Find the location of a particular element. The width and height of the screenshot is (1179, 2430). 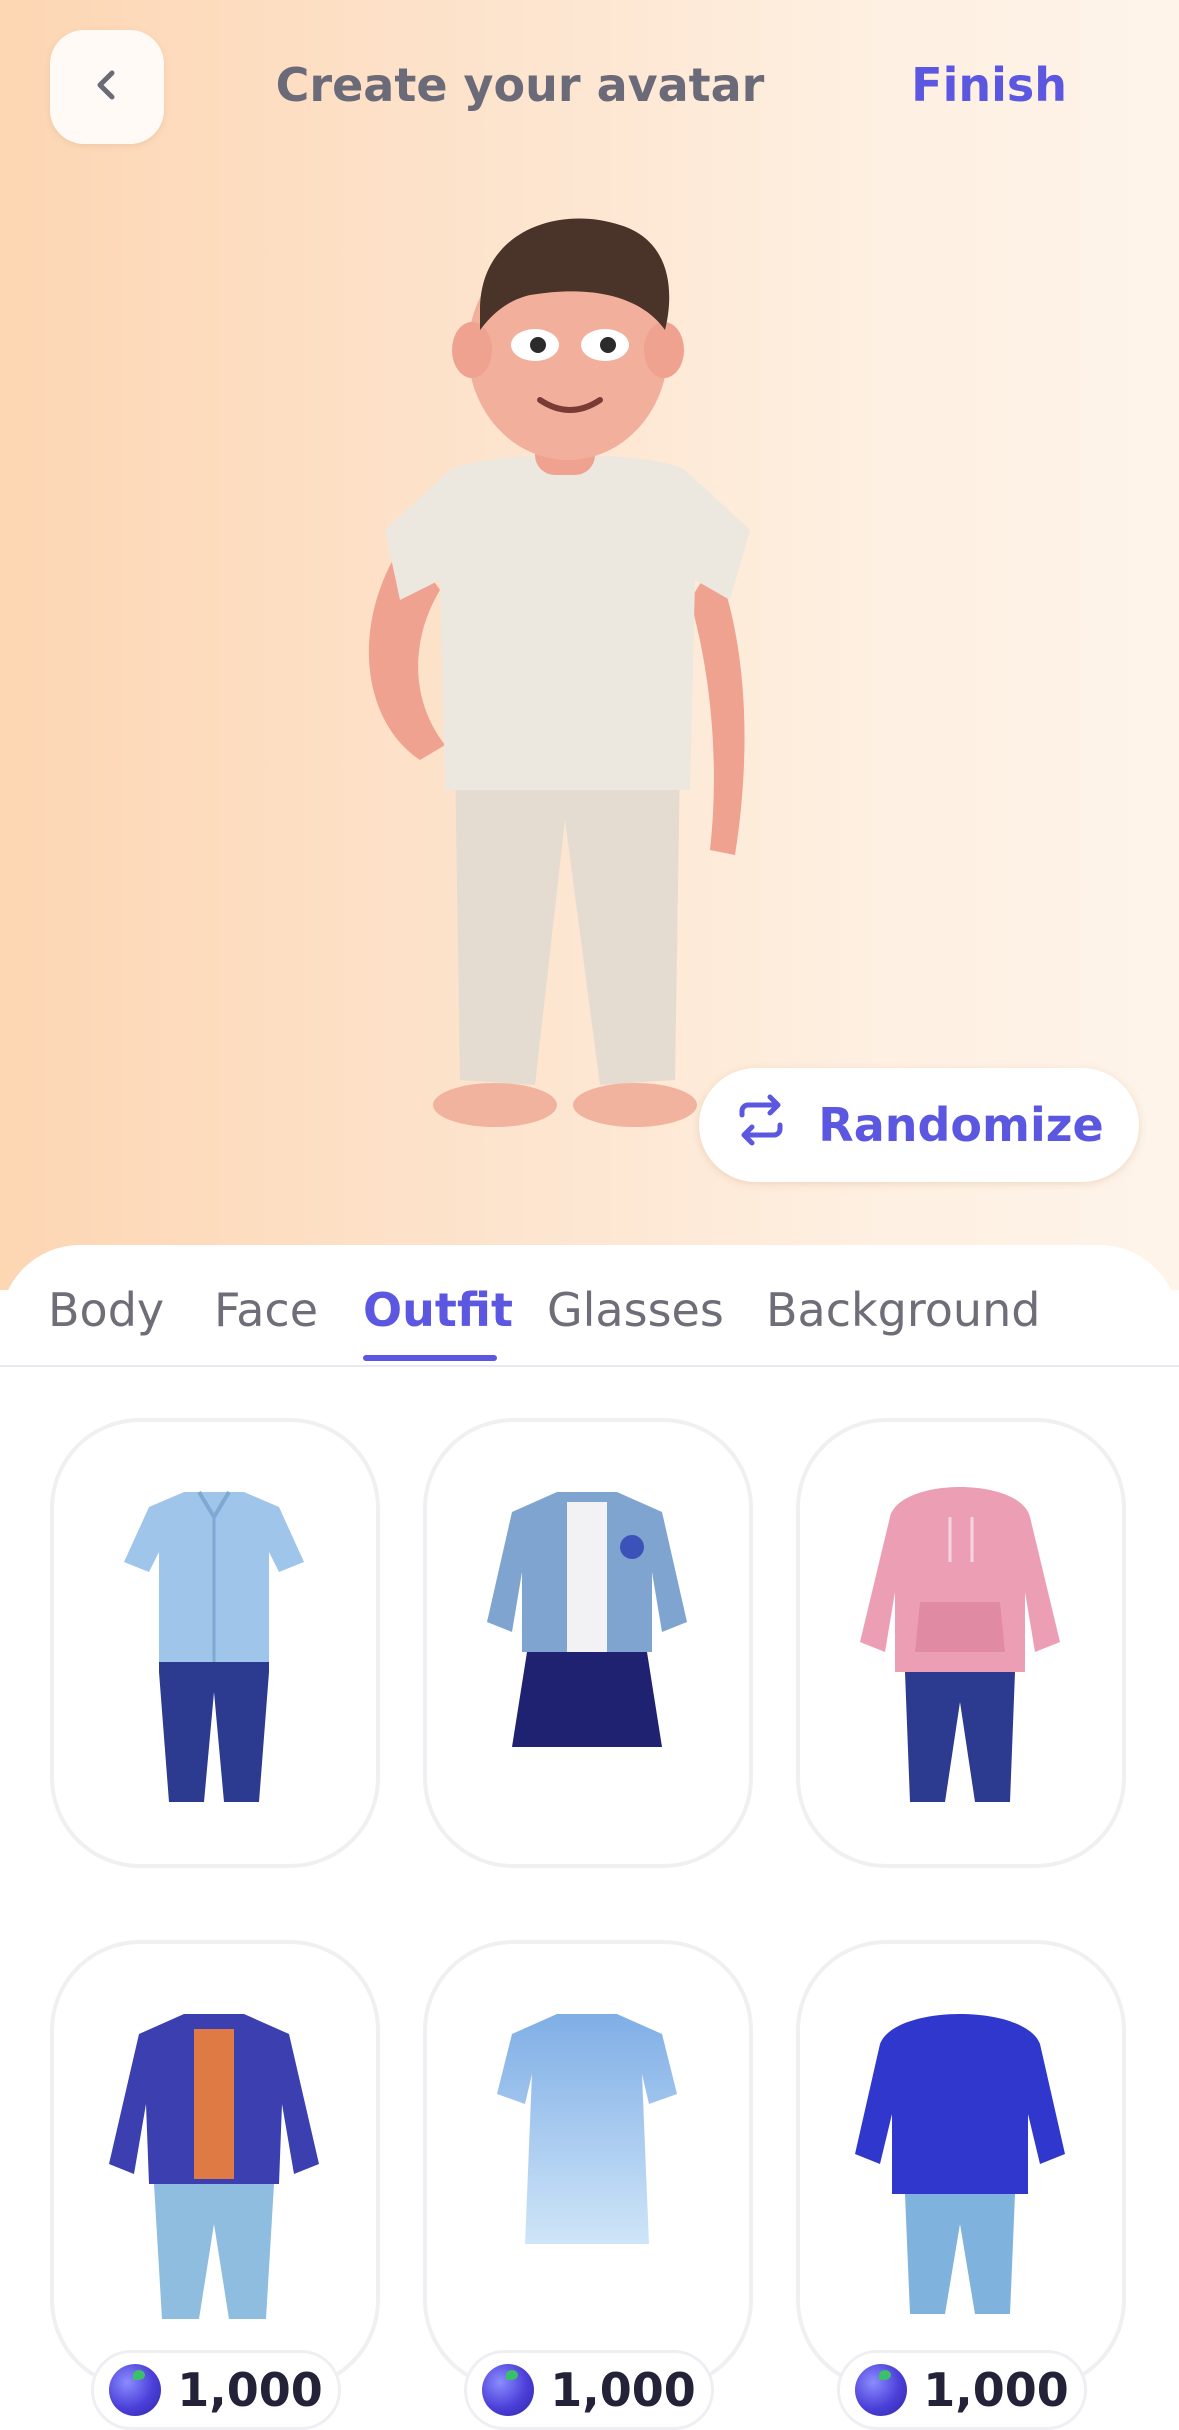

outfit-option-light-blue-shirt-jeans is located at coordinates (215, 1643).